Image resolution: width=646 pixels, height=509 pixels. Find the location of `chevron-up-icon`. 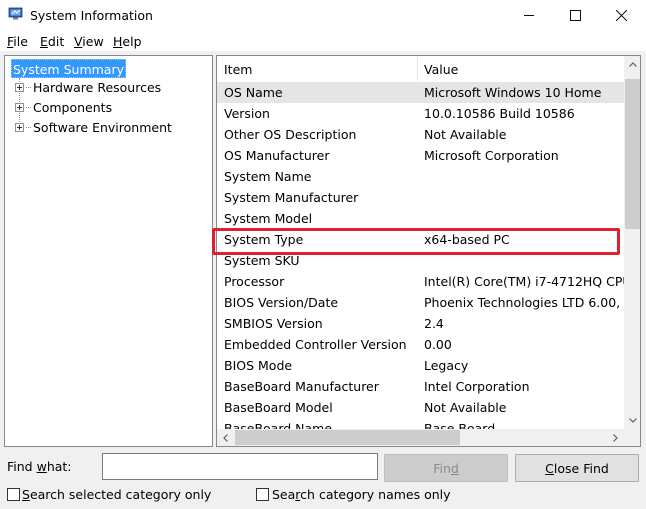

chevron-up-icon is located at coordinates (632, 64).